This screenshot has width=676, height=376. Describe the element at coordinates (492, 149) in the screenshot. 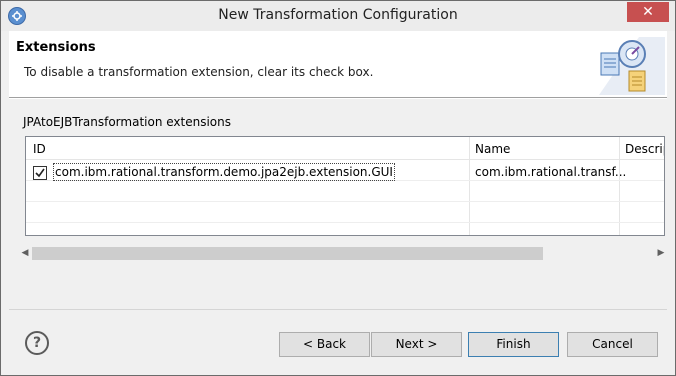

I see `column-header-name: Name` at that location.